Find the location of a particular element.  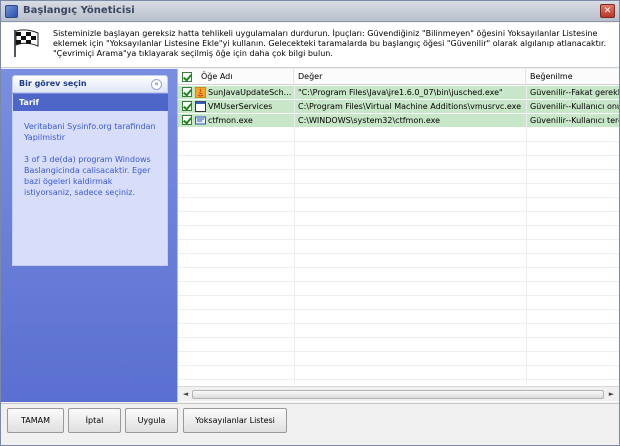

column-header-name: Öğe Adı is located at coordinates (236, 77).